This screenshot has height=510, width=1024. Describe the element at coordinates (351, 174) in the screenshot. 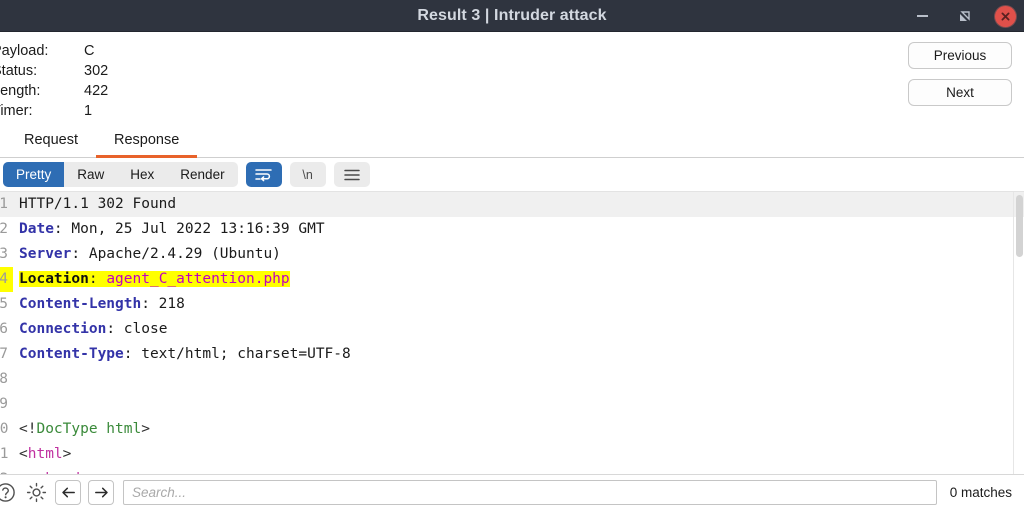

I see `menu-icon` at that location.